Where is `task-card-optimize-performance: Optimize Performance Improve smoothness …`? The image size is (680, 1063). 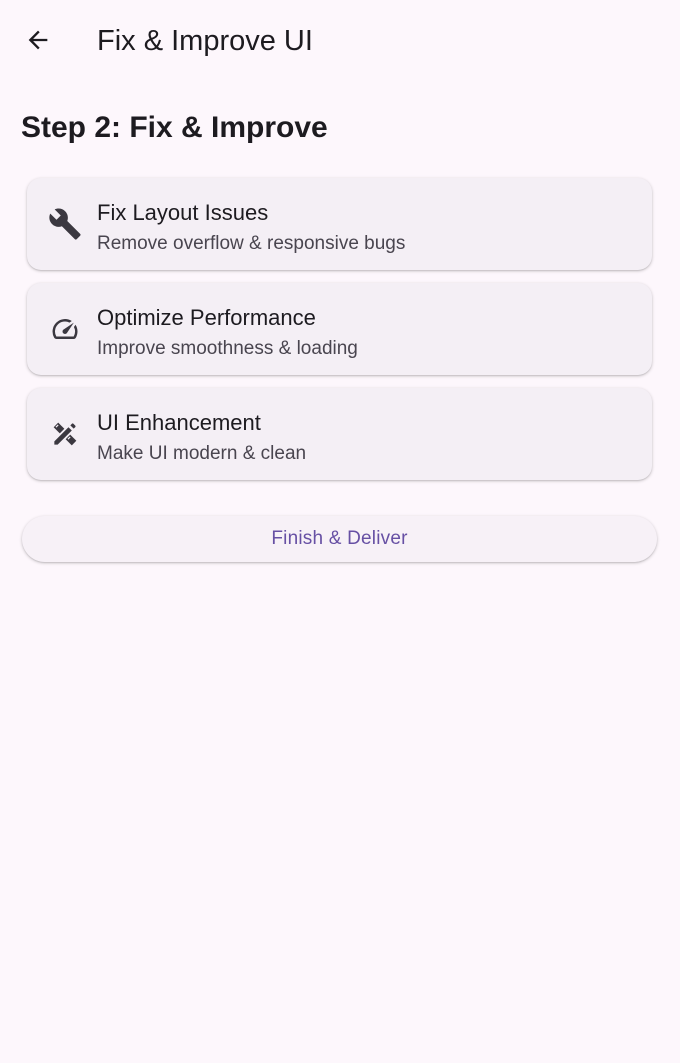 task-card-optimize-performance: Optimize Performance Improve smoothness … is located at coordinates (339, 329).